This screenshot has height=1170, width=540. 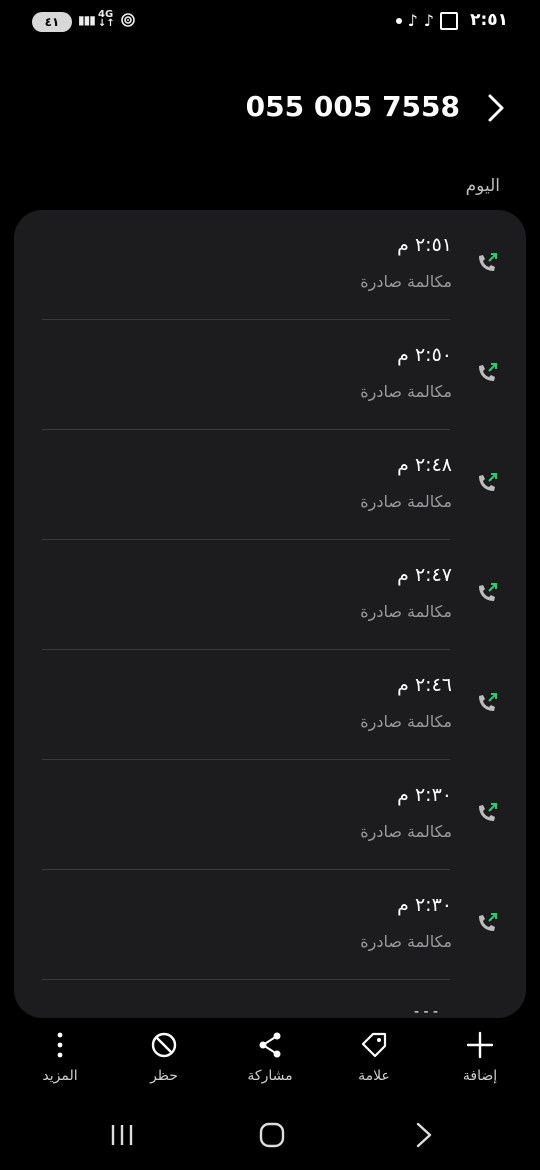 I want to click on share-label: مشاركة, so click(x=270, y=1076).